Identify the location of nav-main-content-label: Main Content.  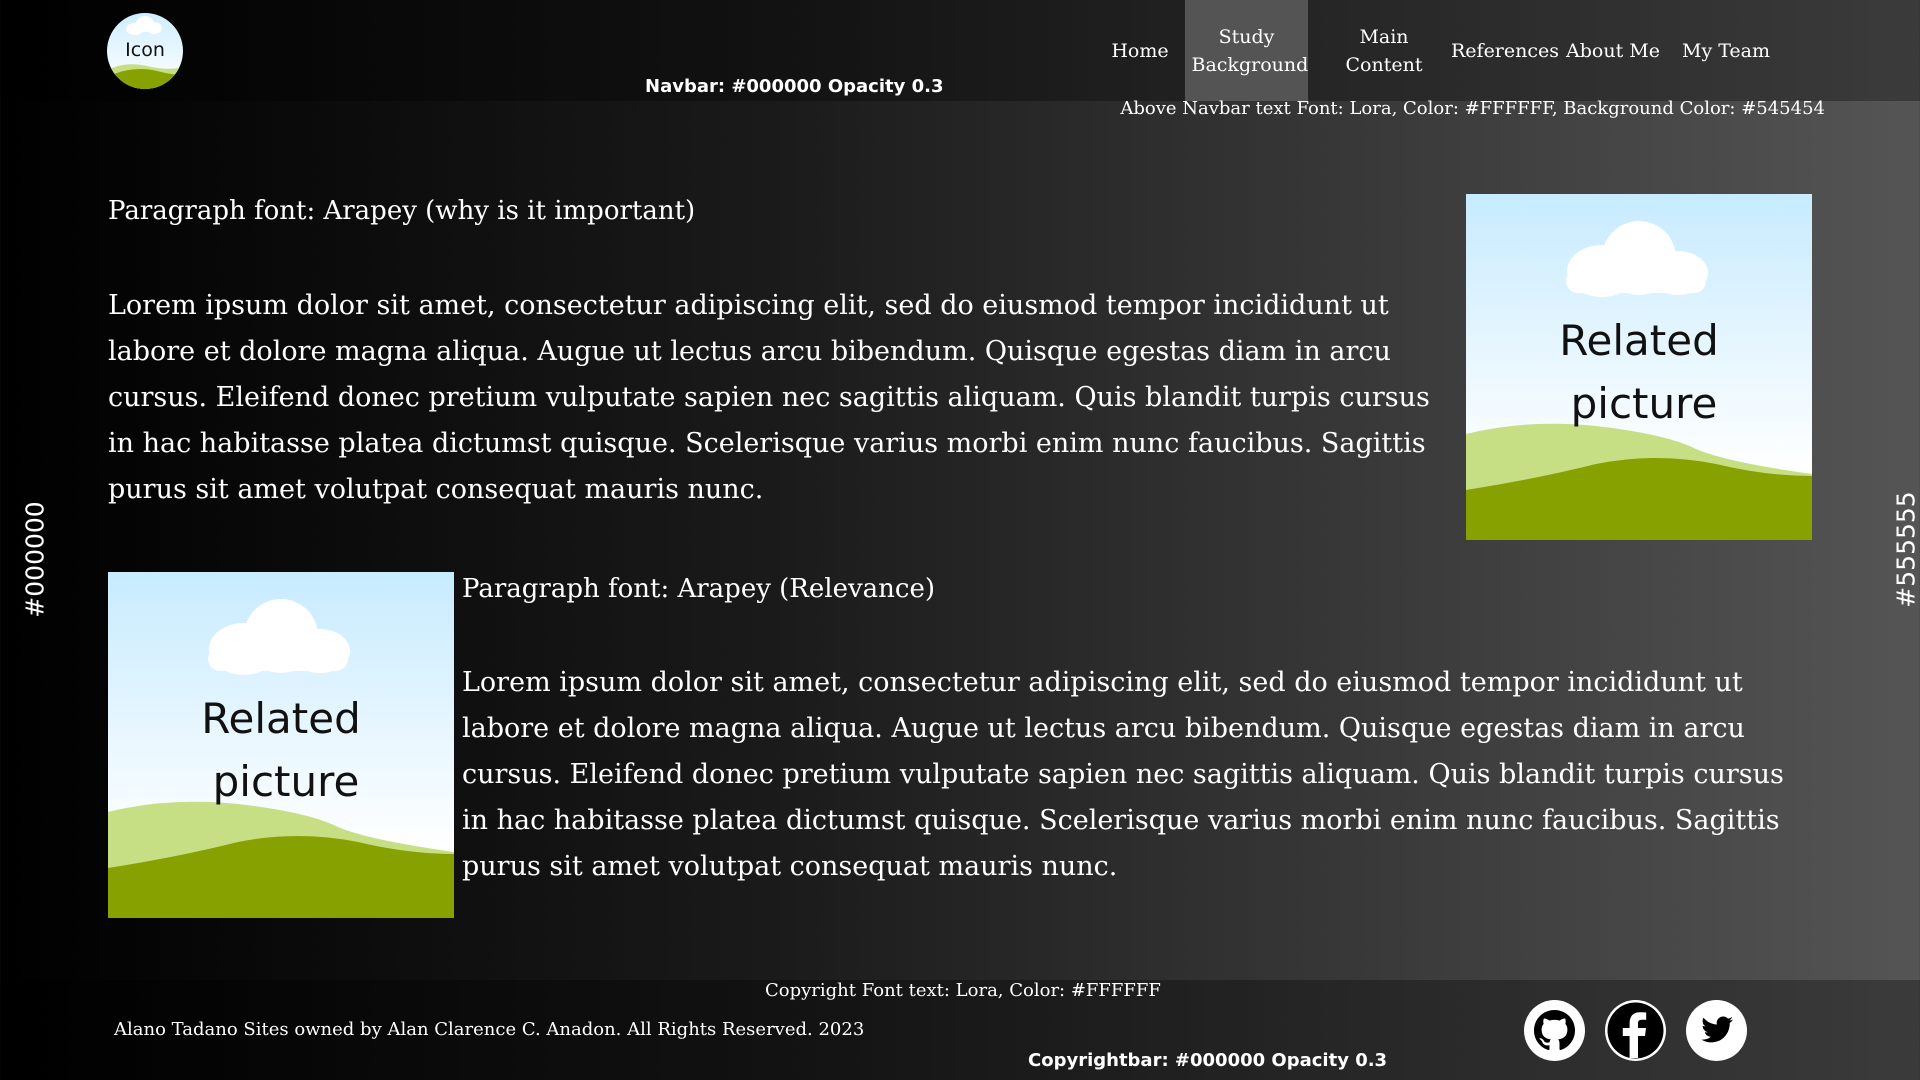
(1384, 50).